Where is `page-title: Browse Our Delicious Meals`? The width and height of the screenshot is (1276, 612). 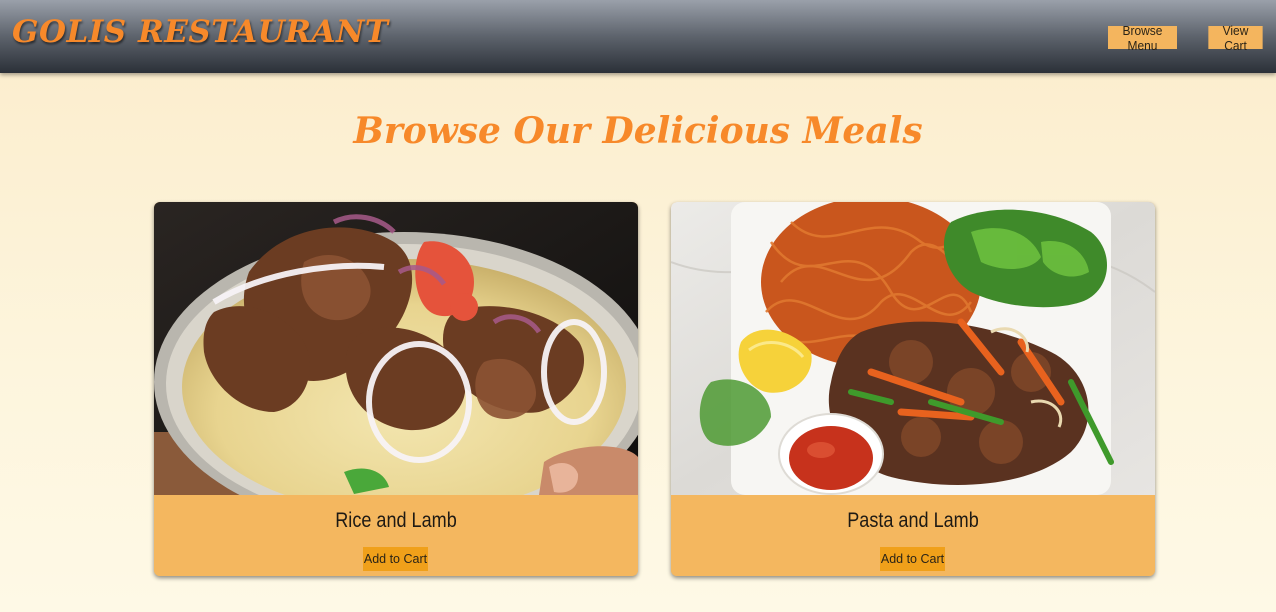
page-title: Browse Our Delicious Meals is located at coordinates (638, 131).